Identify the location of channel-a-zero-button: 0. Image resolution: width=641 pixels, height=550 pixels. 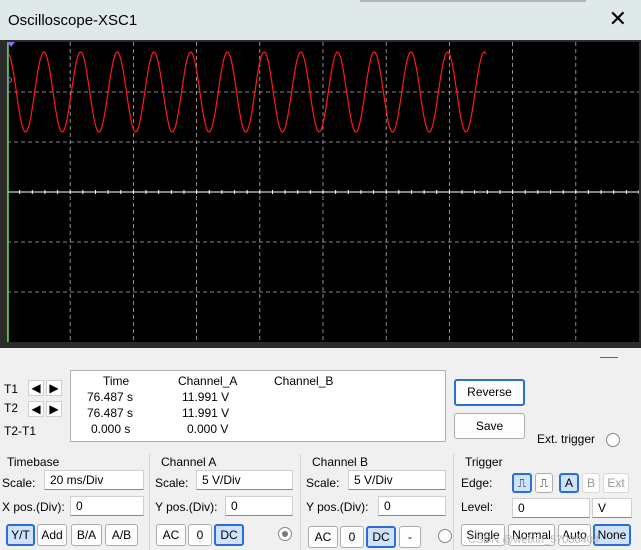
(200, 535).